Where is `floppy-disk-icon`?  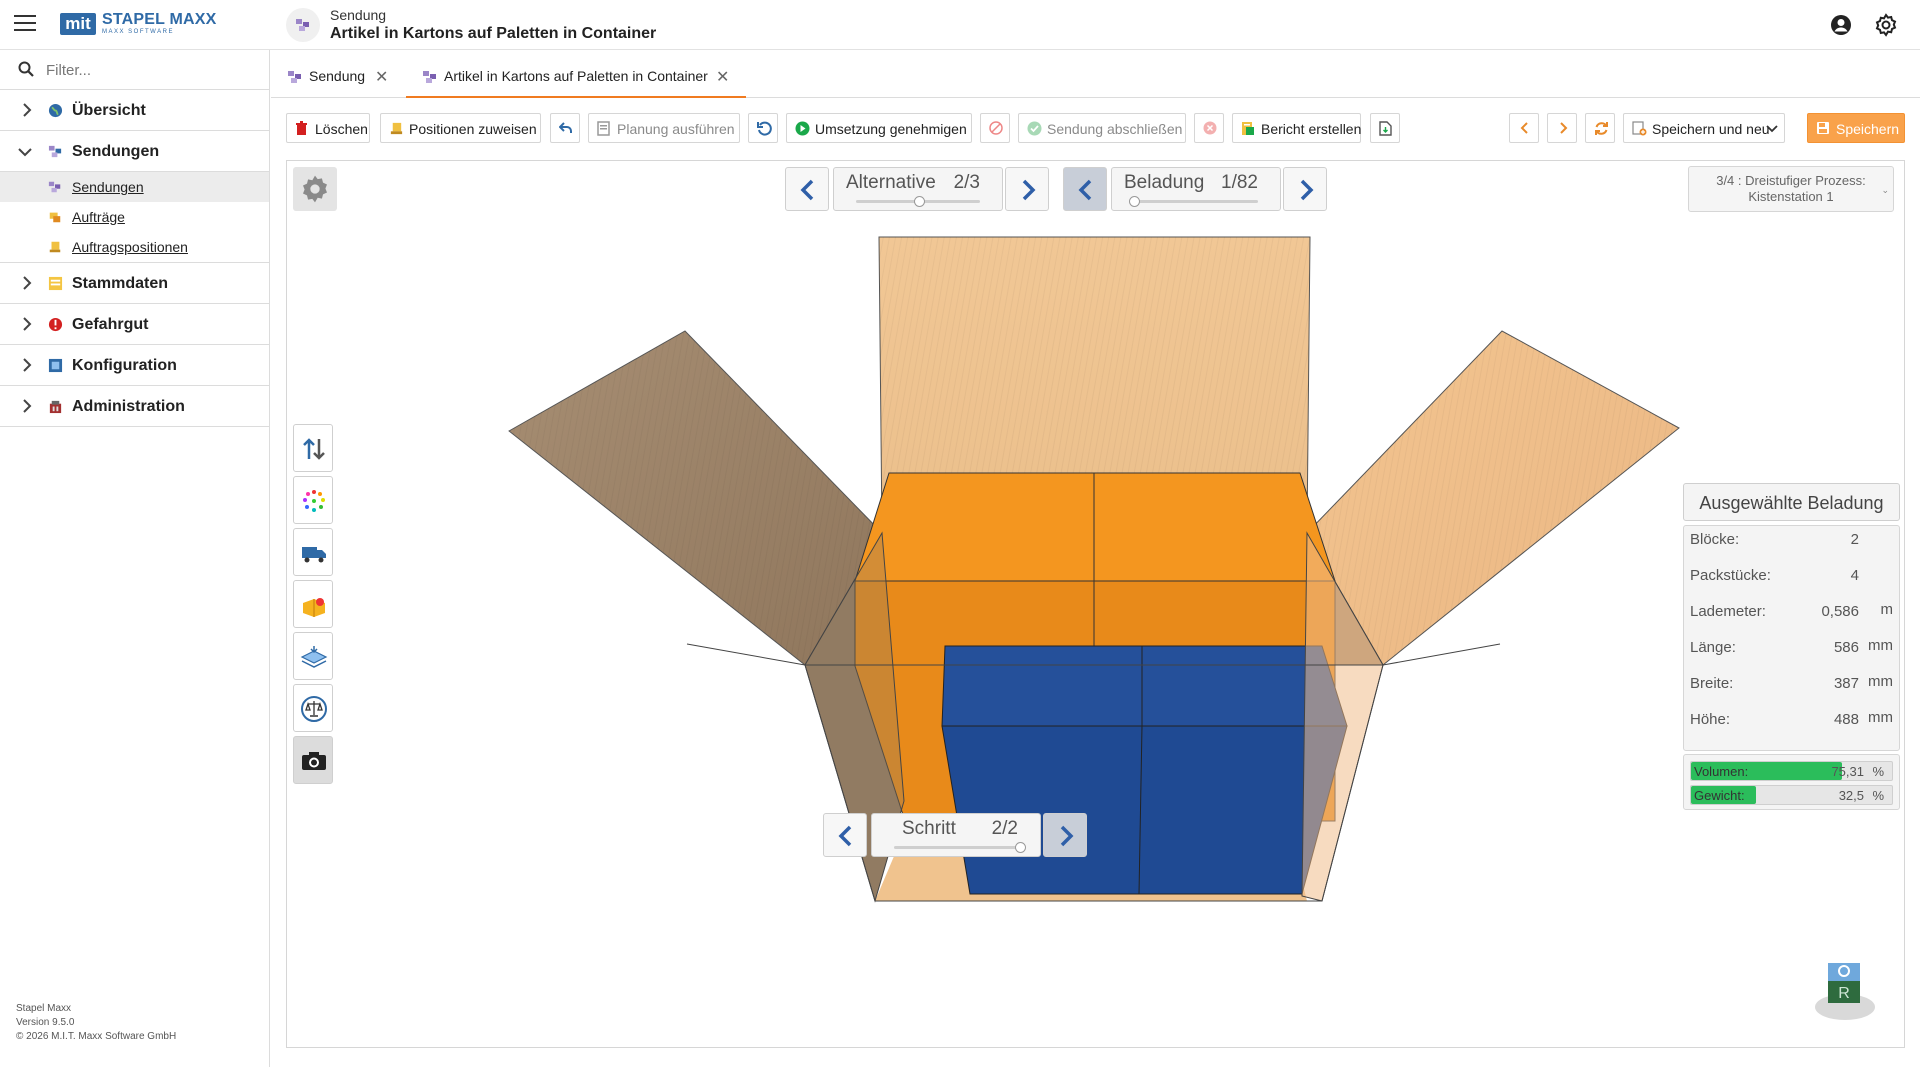
floppy-disk-icon is located at coordinates (1823, 128).